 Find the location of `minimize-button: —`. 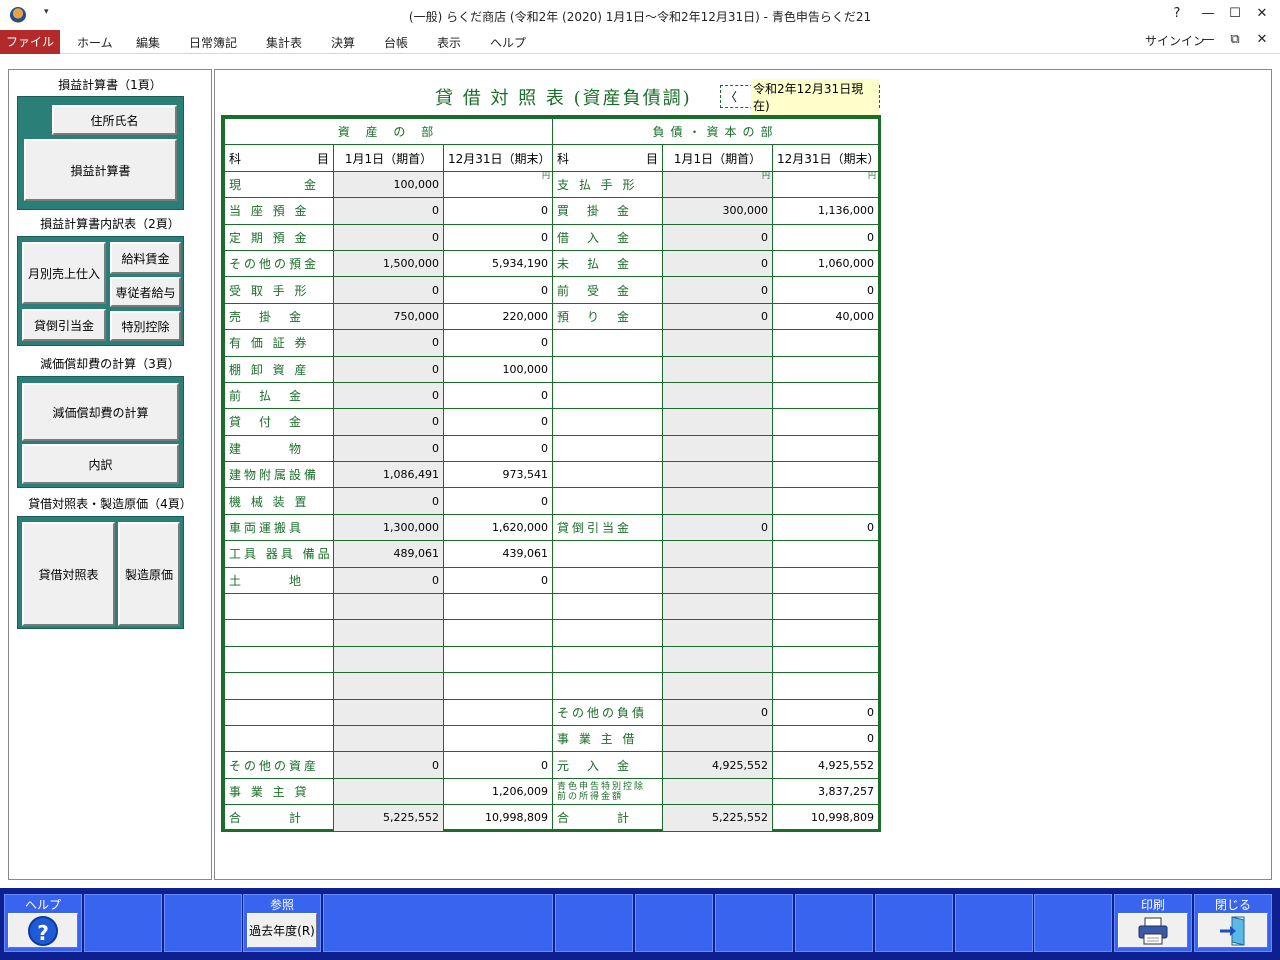

minimize-button: — is located at coordinates (1208, 13).